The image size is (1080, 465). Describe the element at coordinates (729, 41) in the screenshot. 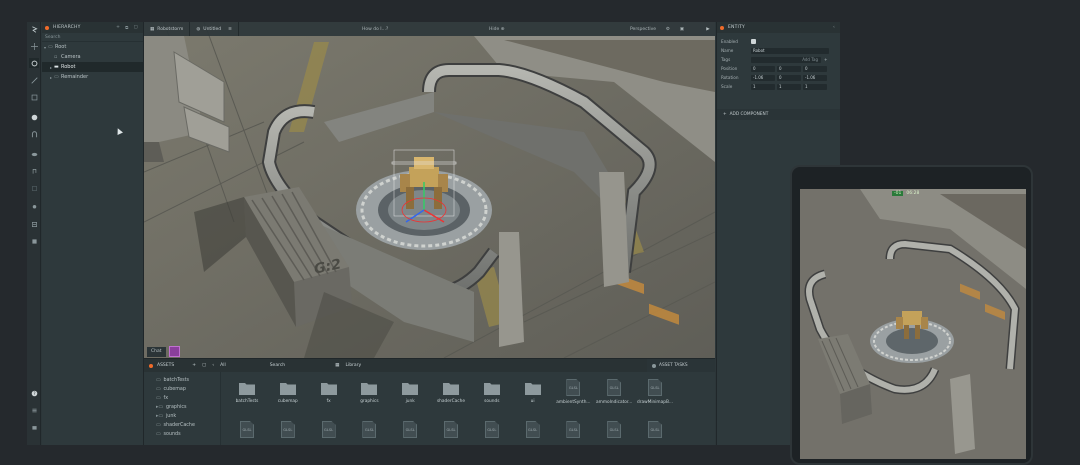

I see `enabled-label: Enabled` at that location.